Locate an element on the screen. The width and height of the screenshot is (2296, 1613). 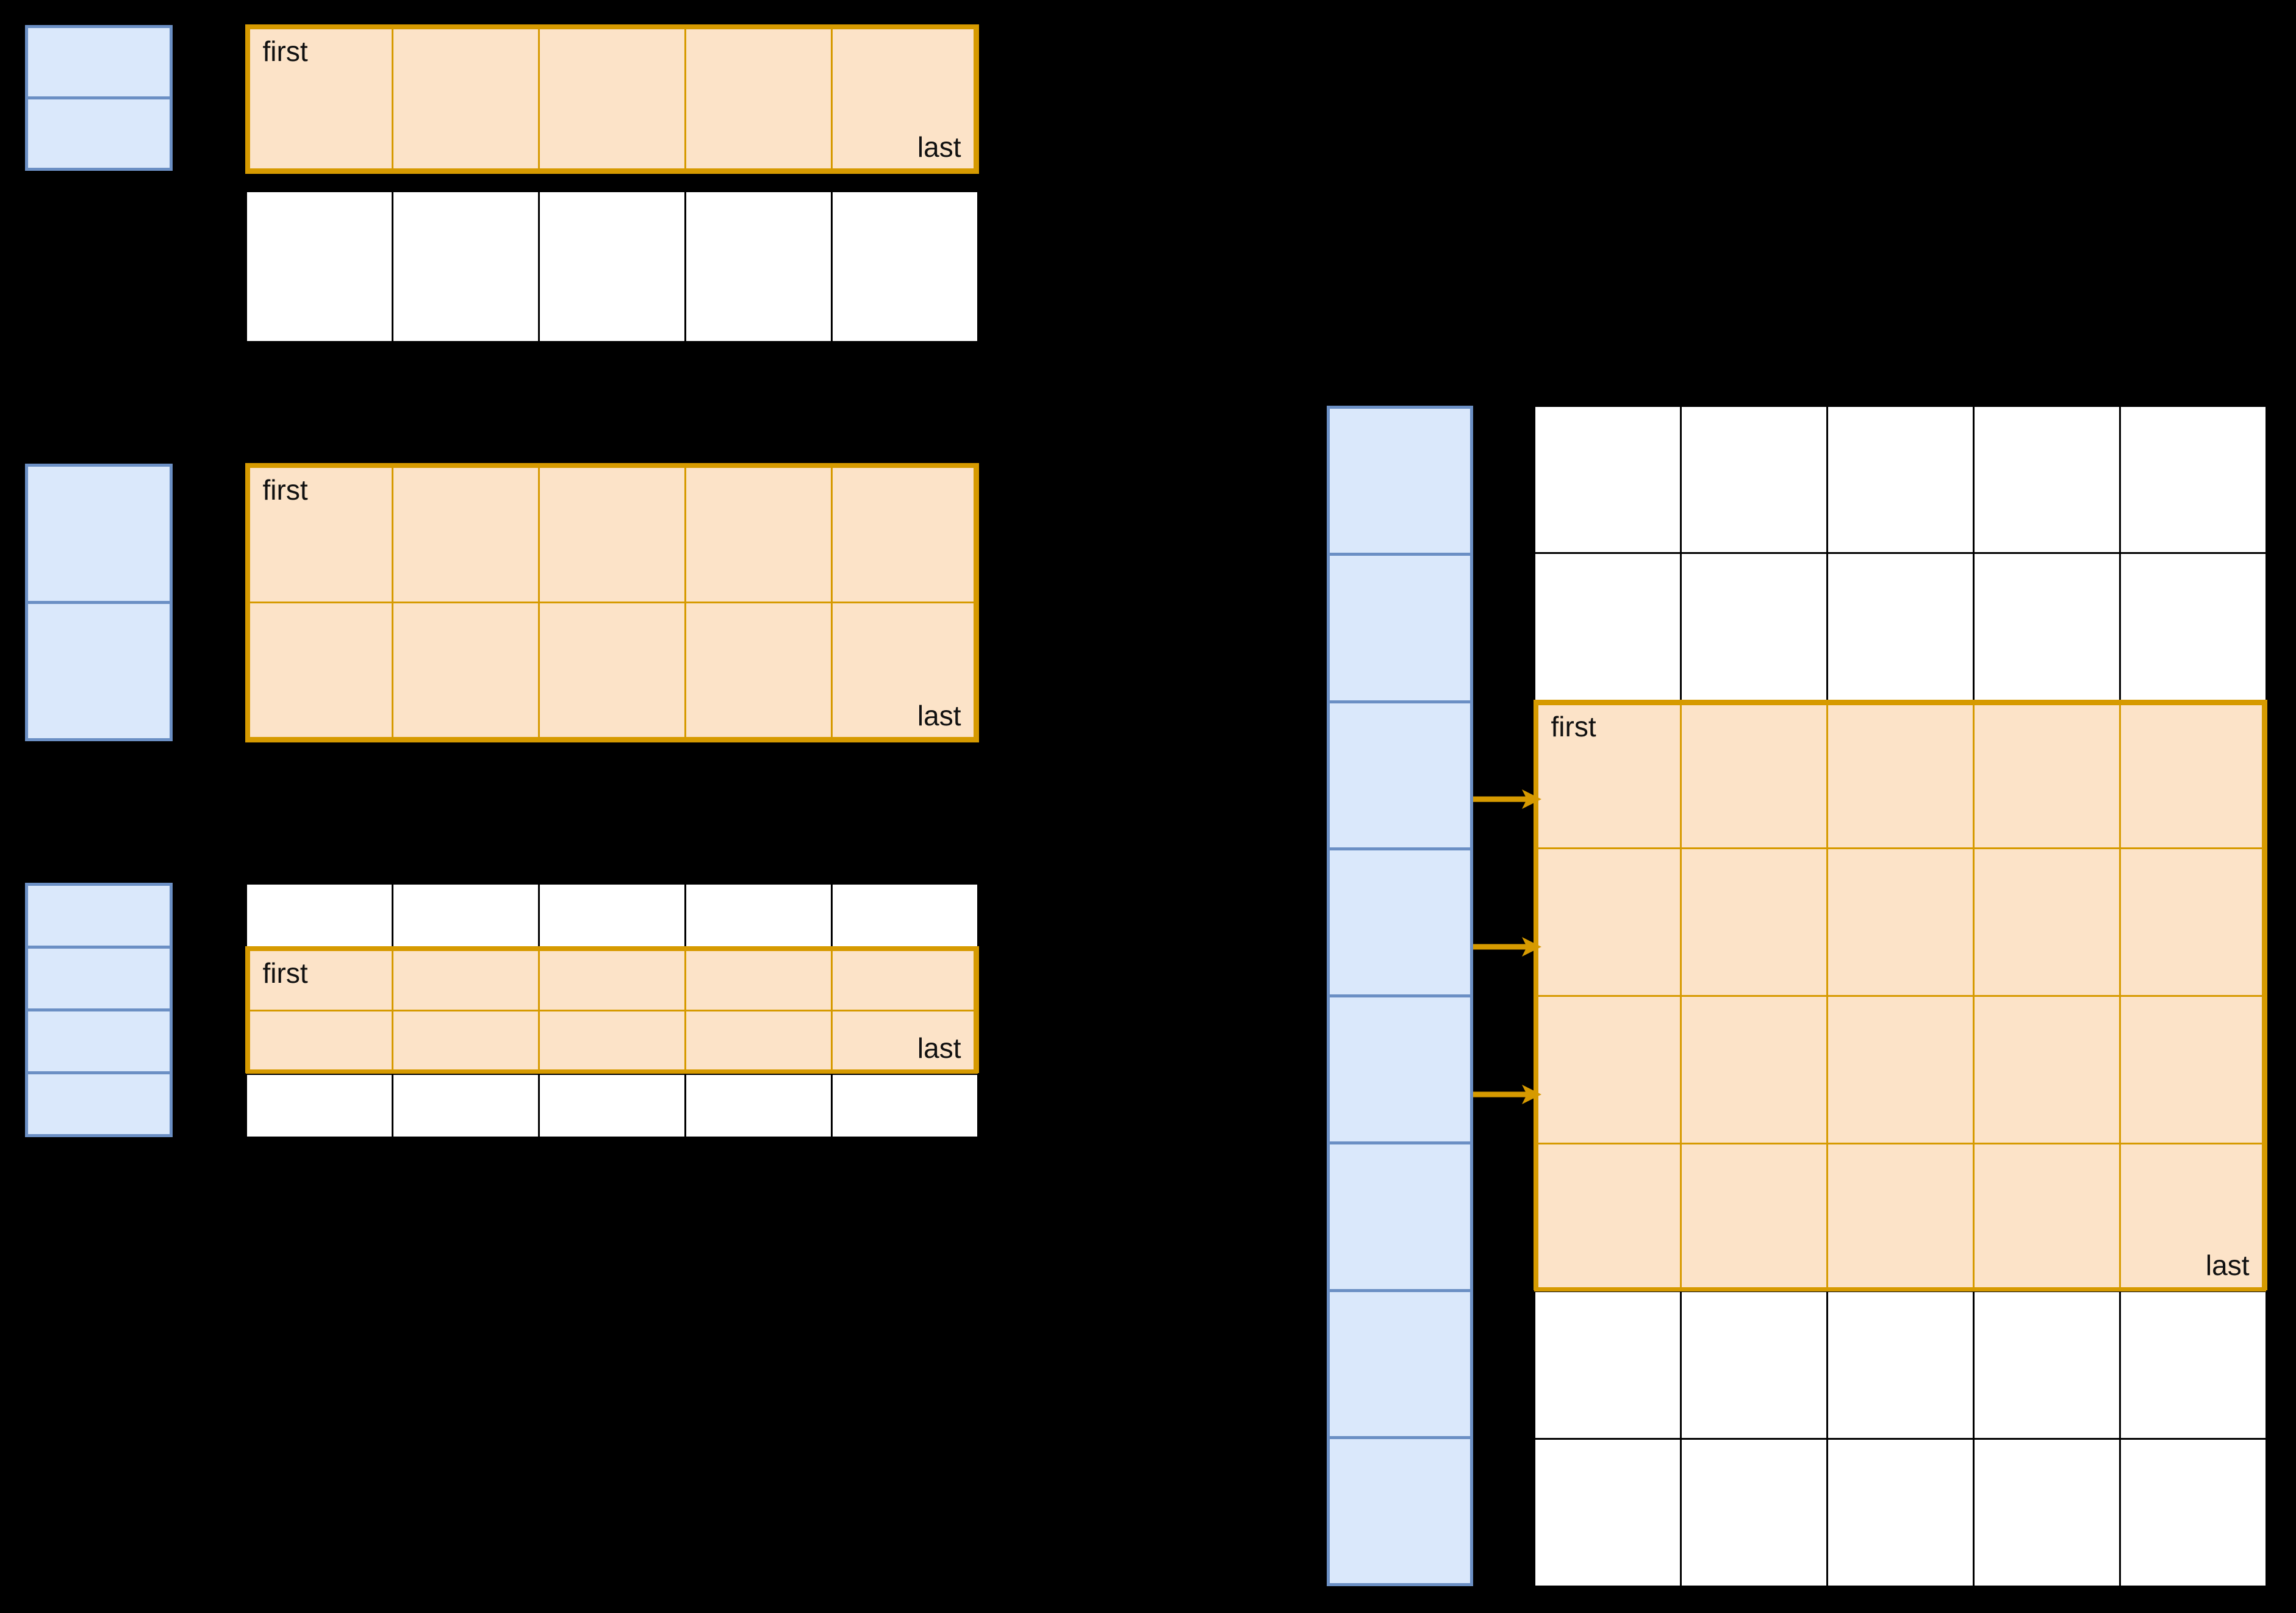
panel-1-index-column is located at coordinates (99, 98).